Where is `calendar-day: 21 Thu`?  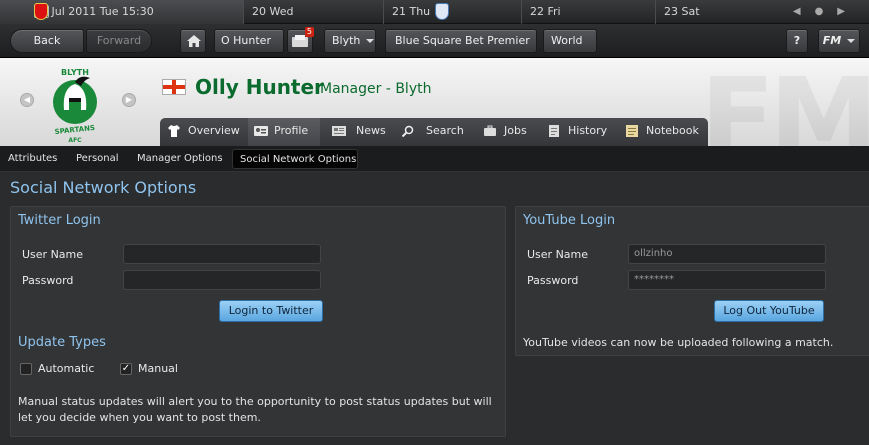
calendar-day: 21 Thu is located at coordinates (453, 12).